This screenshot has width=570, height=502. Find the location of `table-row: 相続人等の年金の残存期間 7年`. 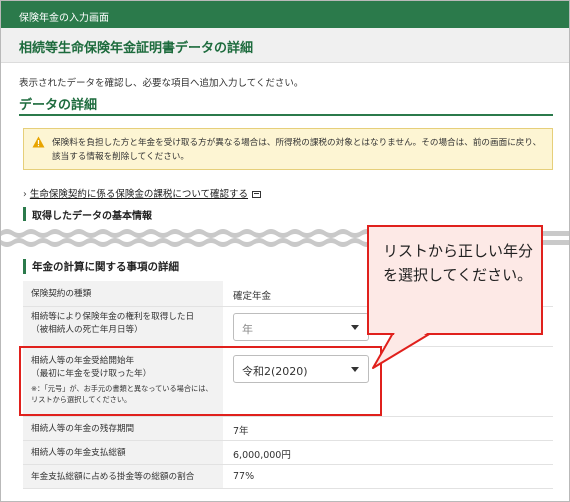

table-row: 相続人等の年金の残存期間 7年 is located at coordinates (288, 429).